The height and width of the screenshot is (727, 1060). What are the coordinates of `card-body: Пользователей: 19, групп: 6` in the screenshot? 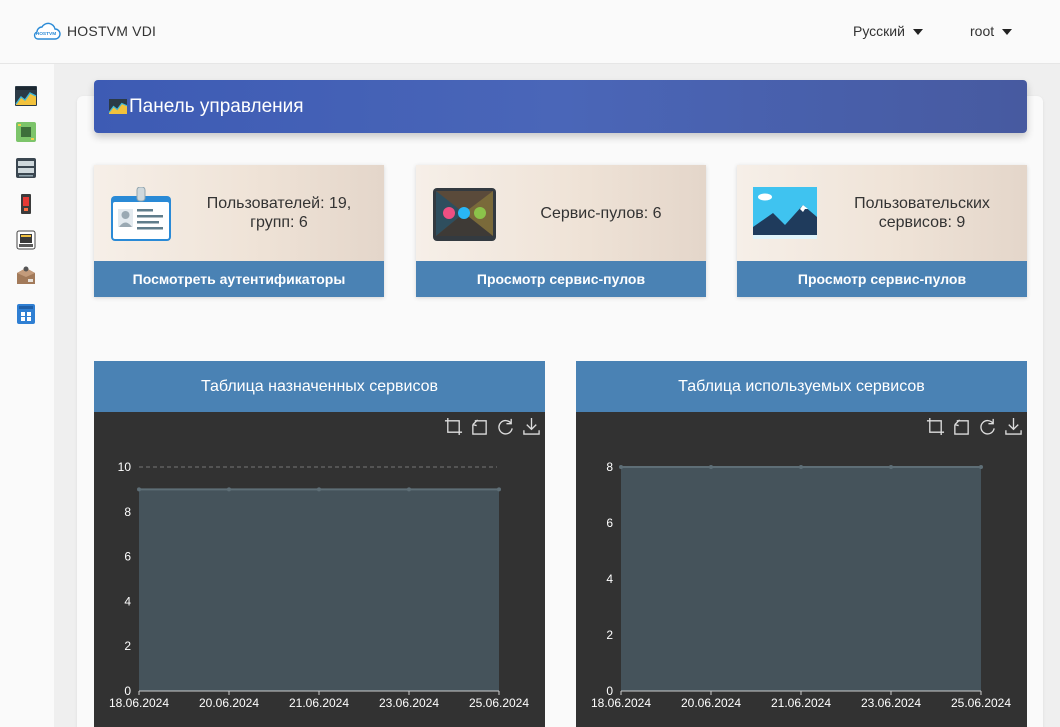 It's located at (239, 213).